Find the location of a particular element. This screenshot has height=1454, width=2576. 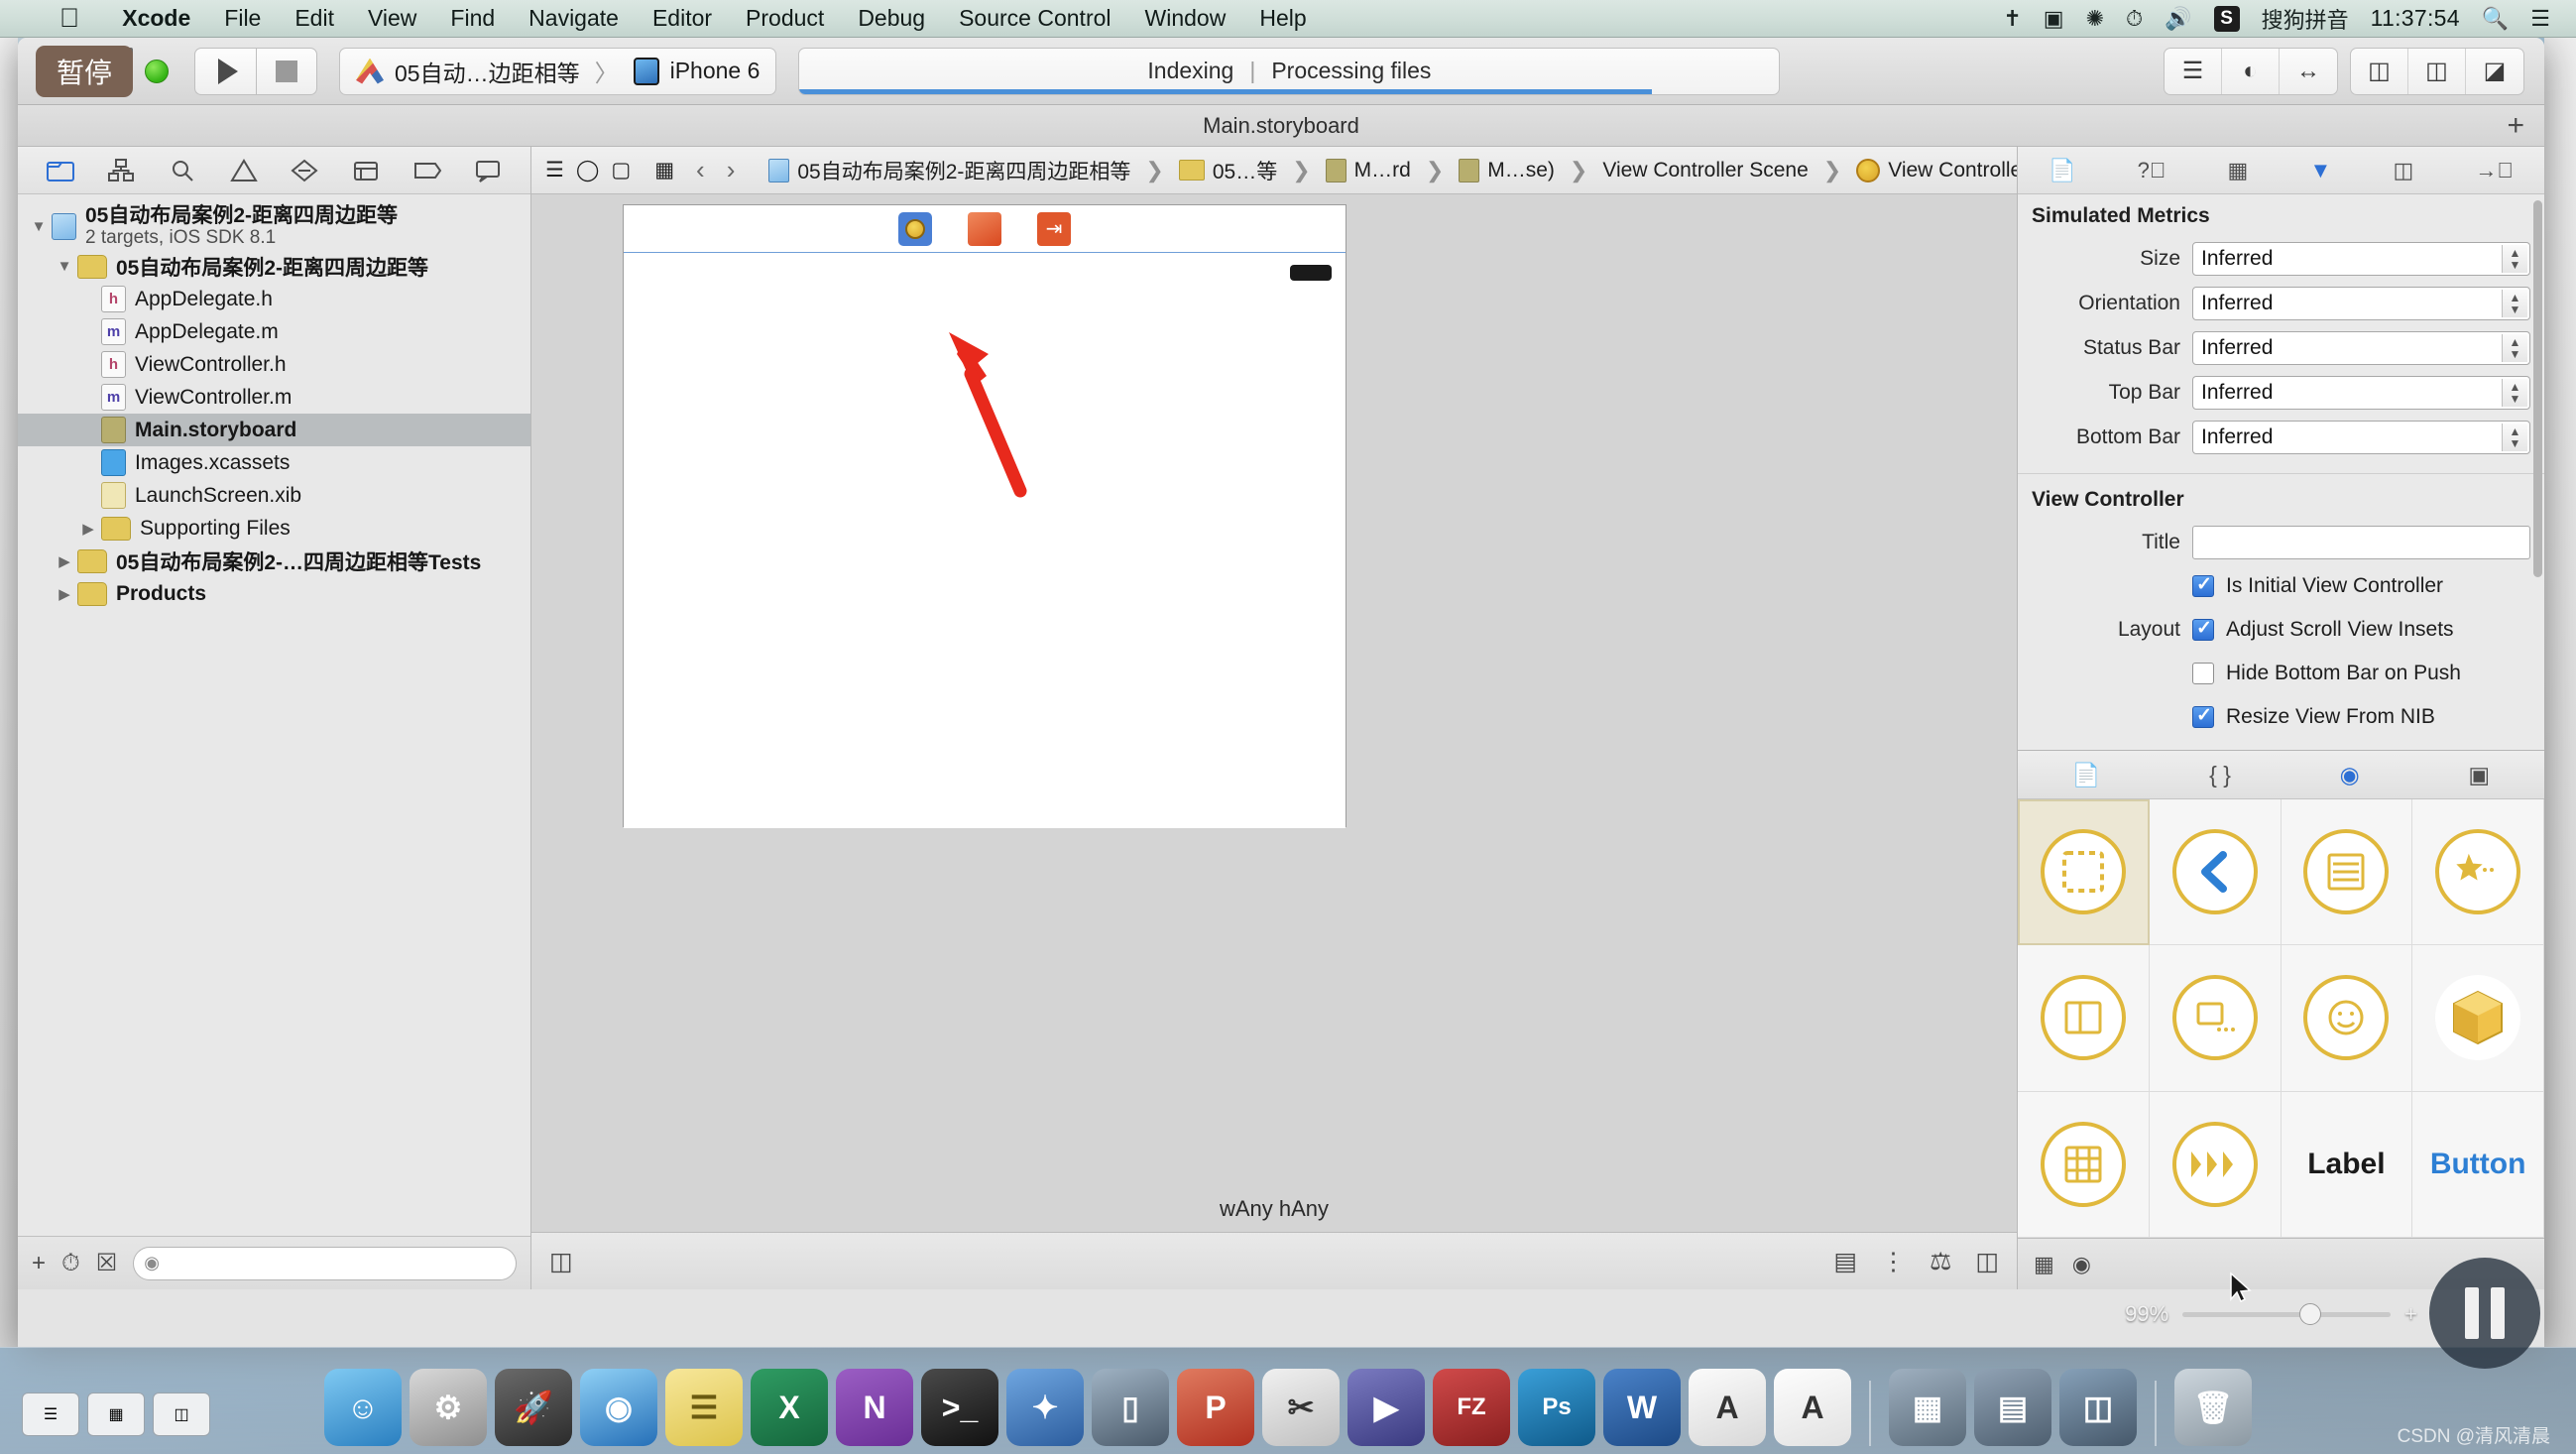

library-item-split-view-controller is located at coordinates (2084, 1019).